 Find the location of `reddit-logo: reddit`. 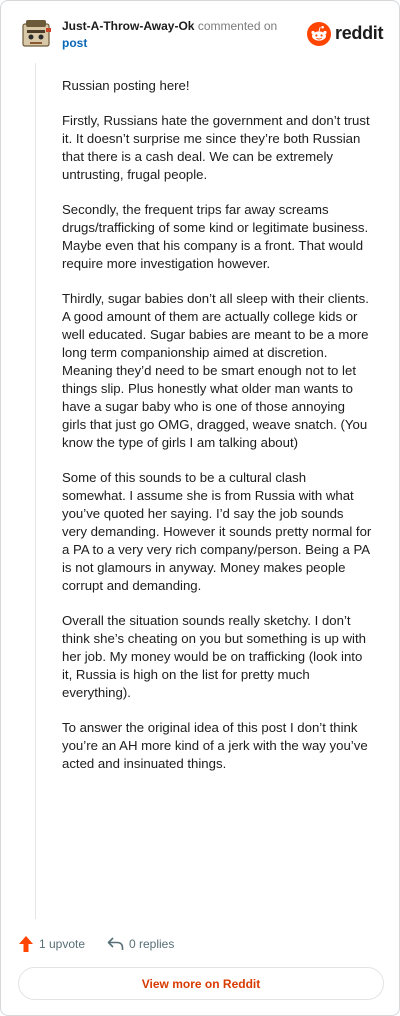

reddit-logo: reddit is located at coordinates (345, 34).